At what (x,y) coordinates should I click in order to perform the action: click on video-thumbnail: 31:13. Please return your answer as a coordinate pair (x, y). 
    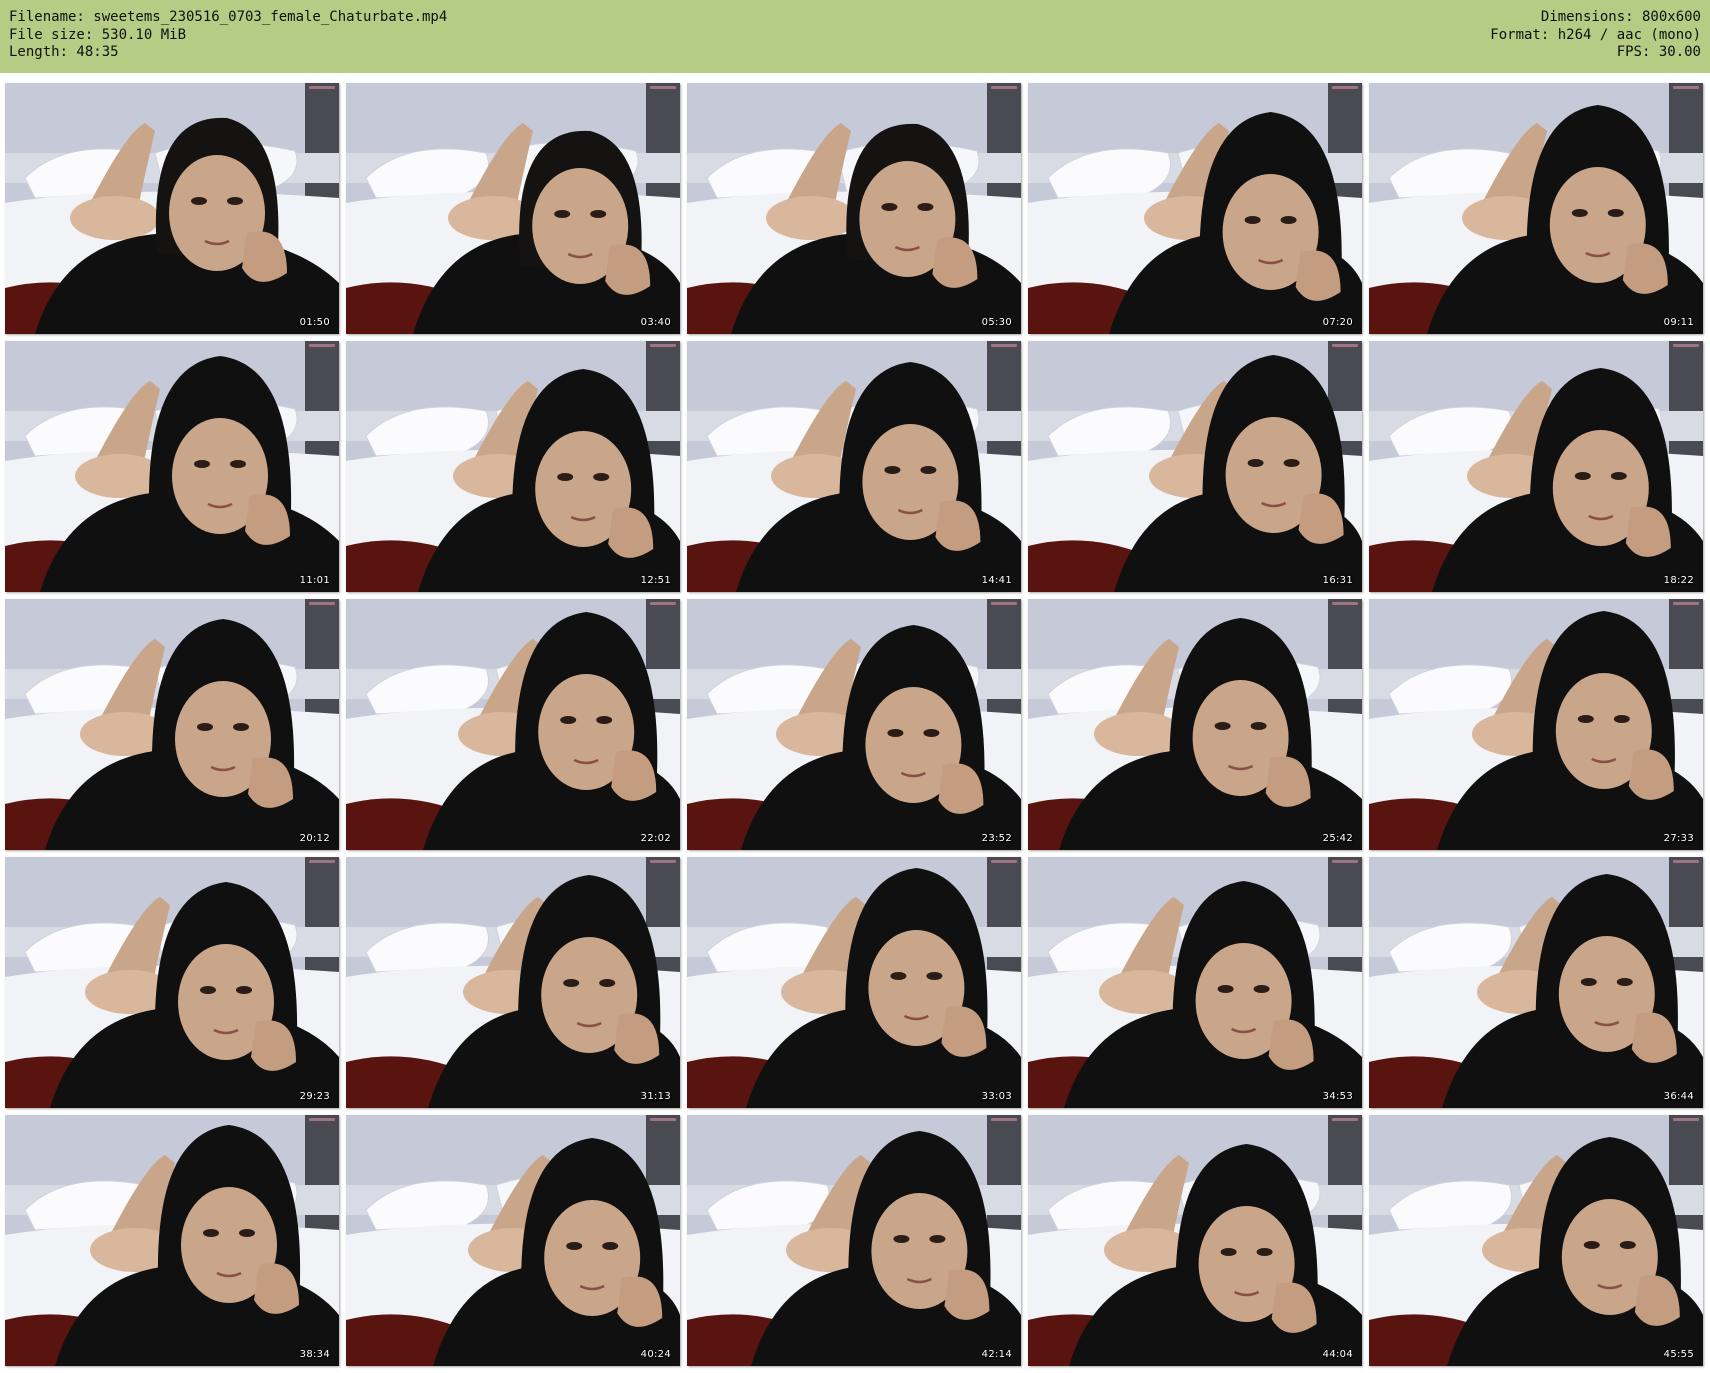
    Looking at the image, I should click on (513, 982).